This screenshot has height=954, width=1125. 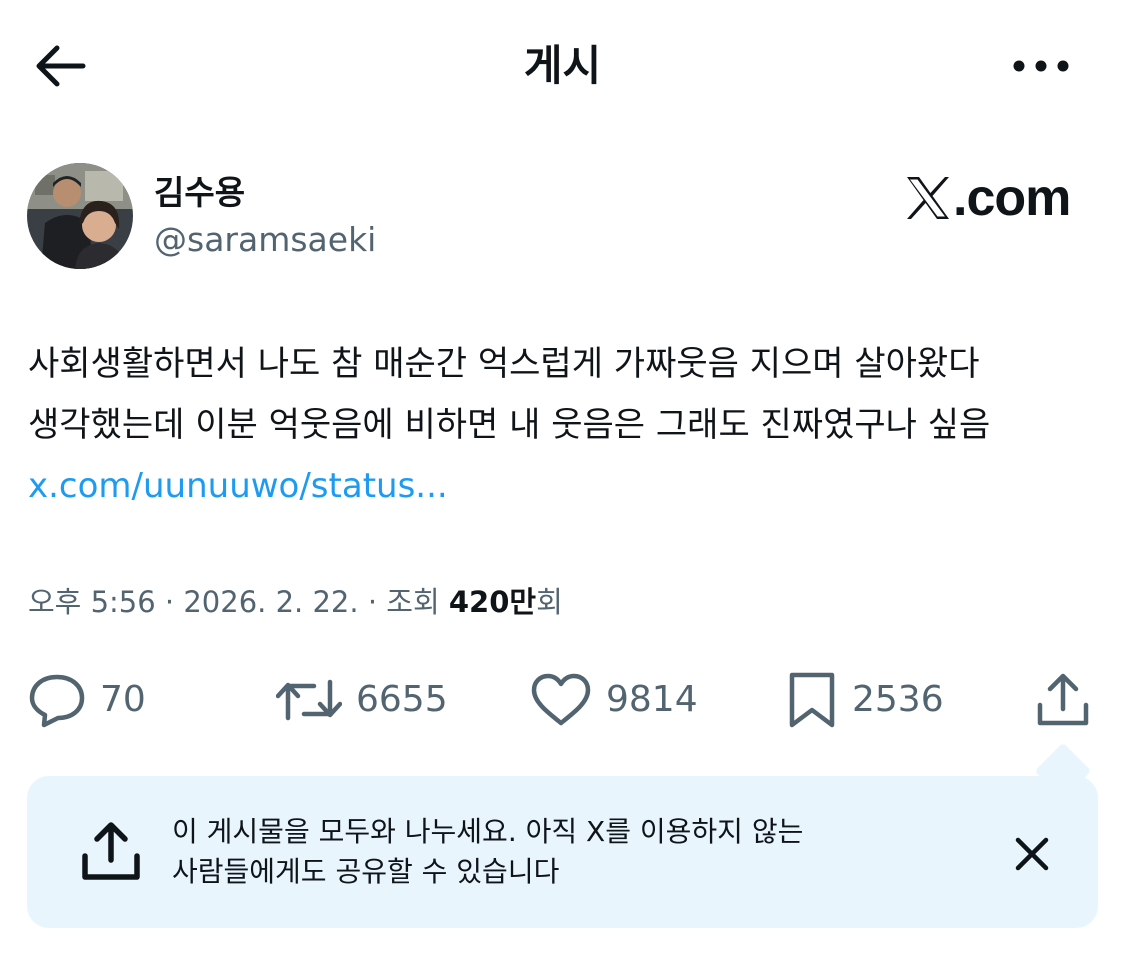 I want to click on page-title: 게시, so click(x=562, y=65).